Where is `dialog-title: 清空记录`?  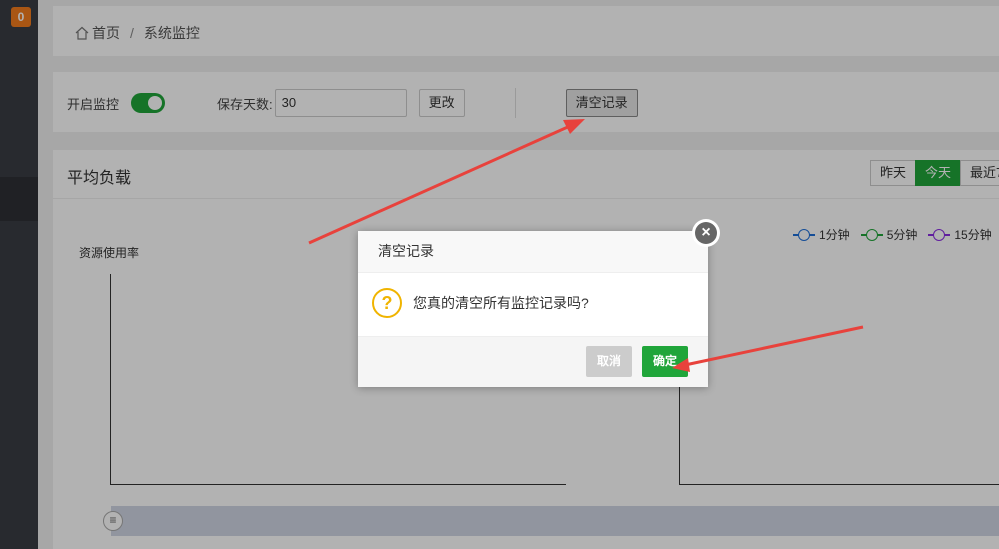 dialog-title: 清空记录 is located at coordinates (533, 252).